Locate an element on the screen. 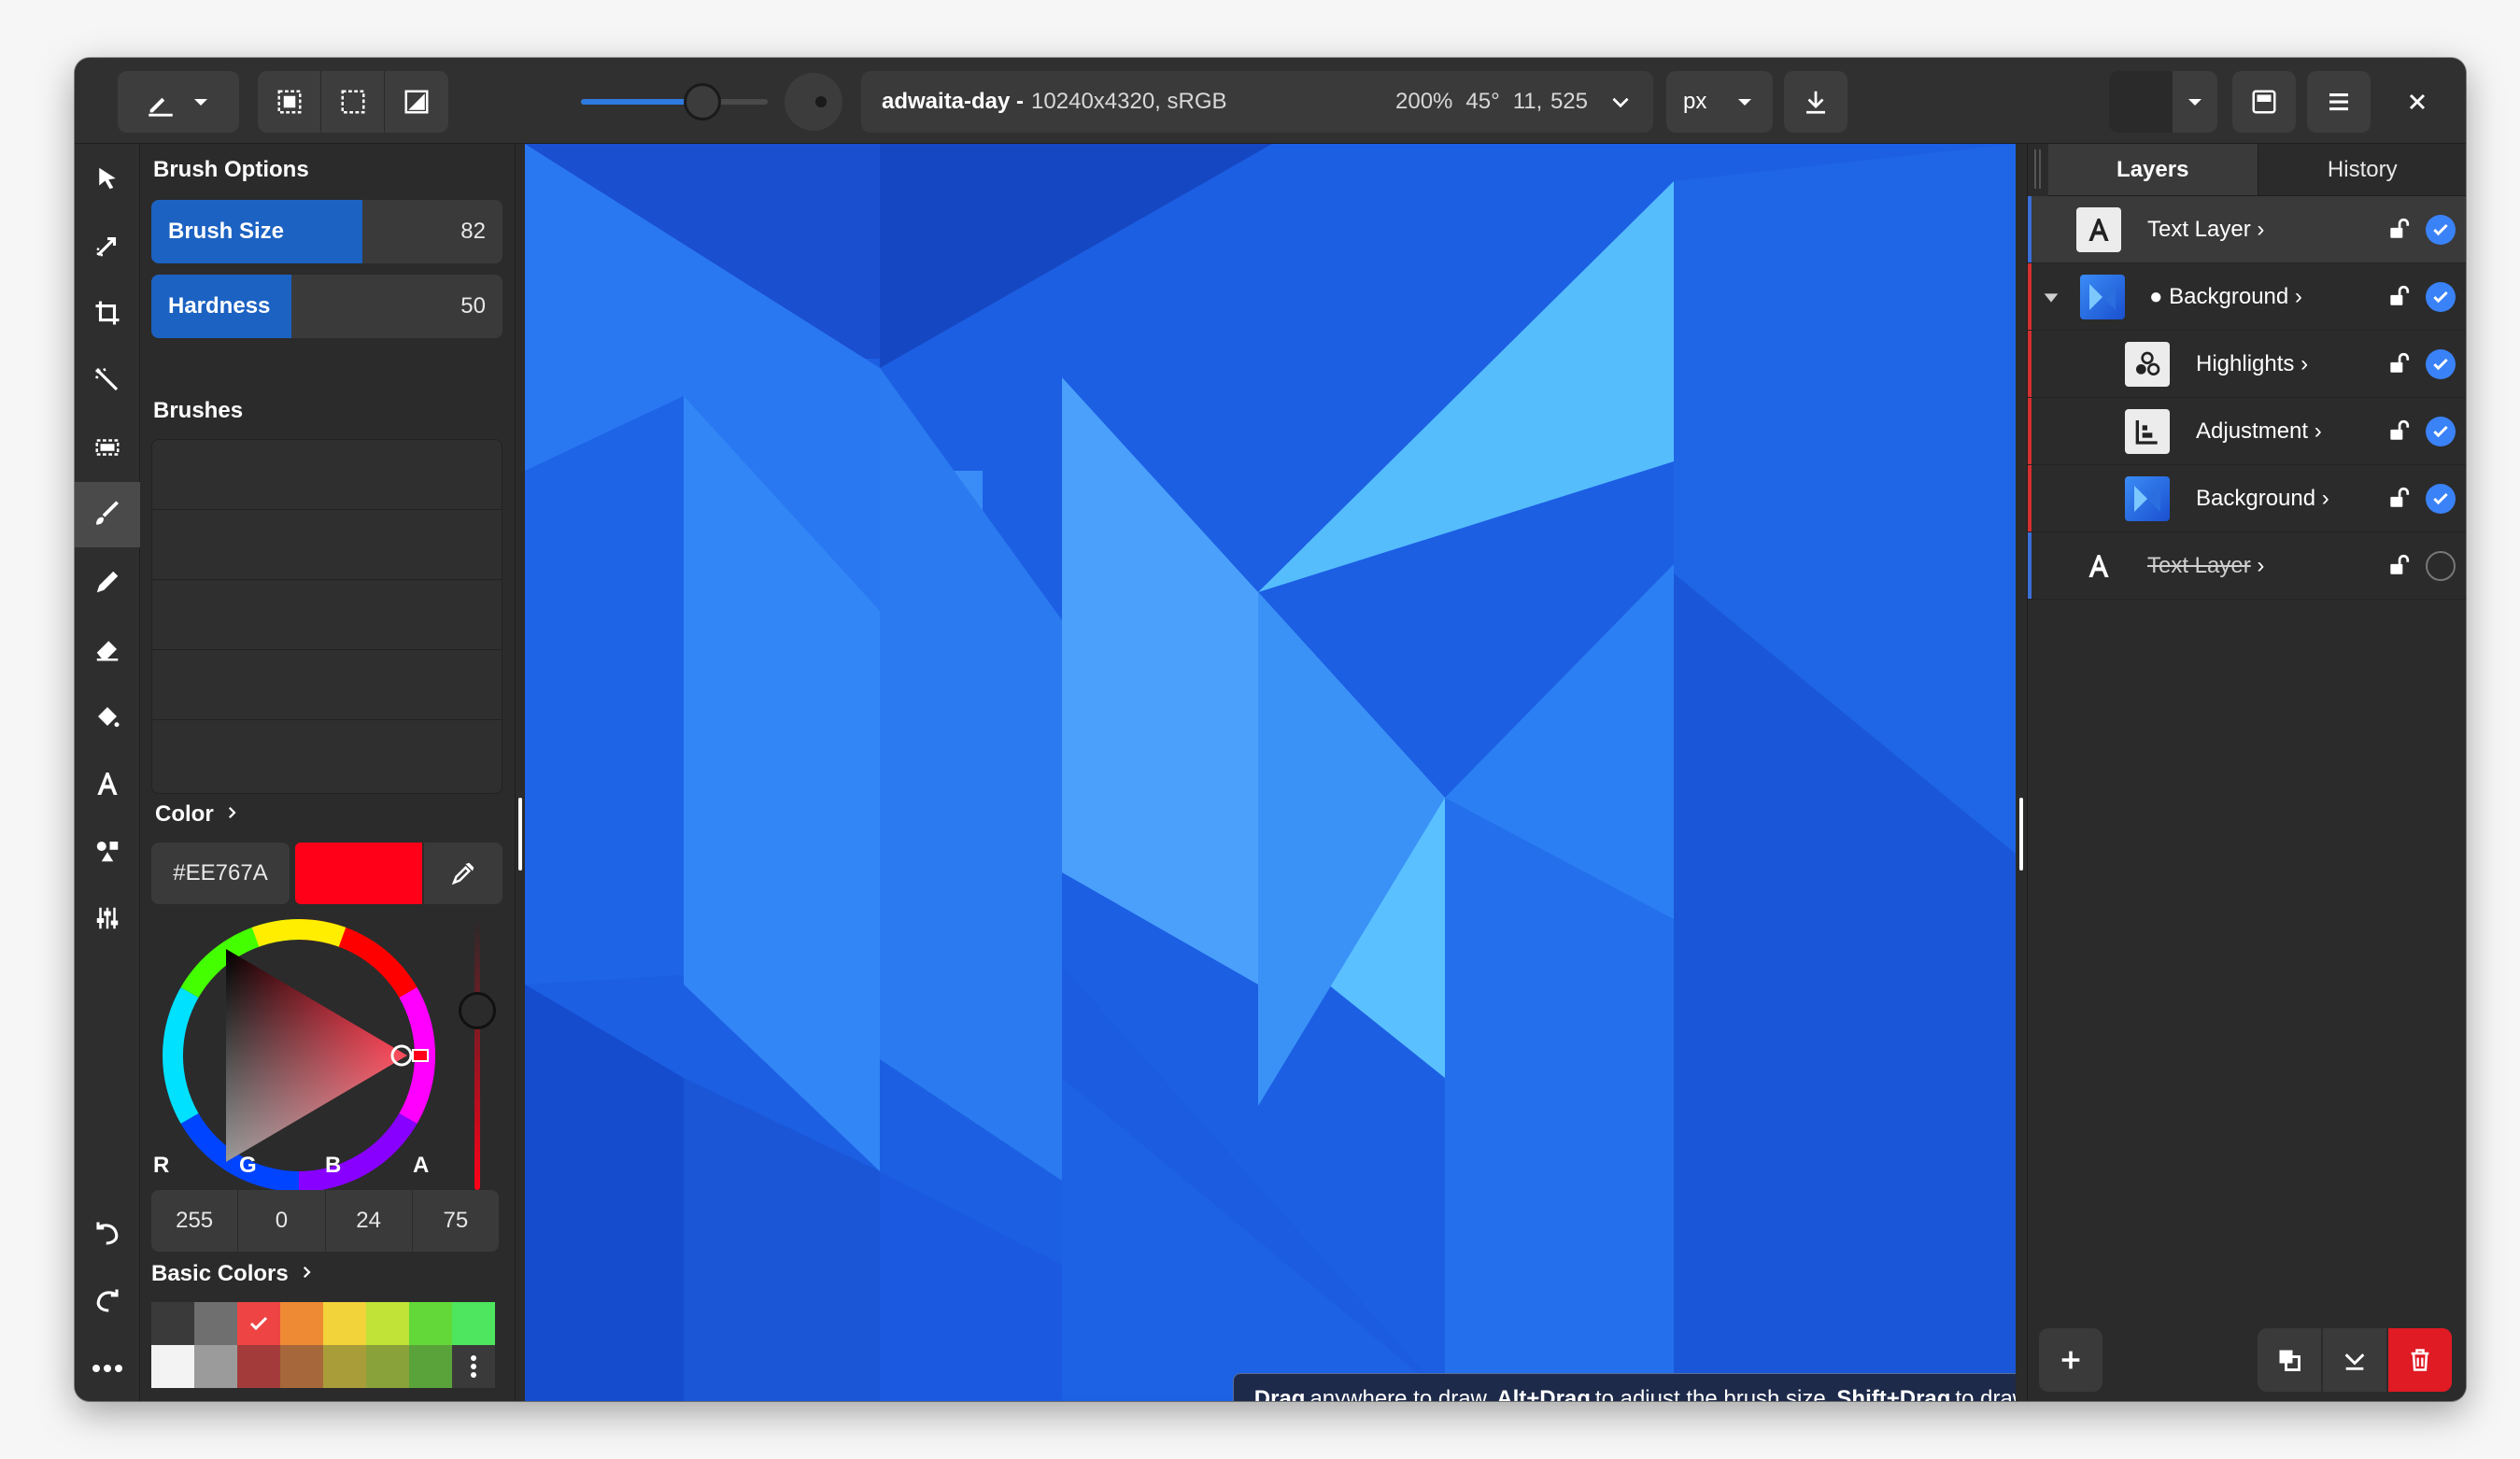  right-pane-resize-handle is located at coordinates (2021, 834).